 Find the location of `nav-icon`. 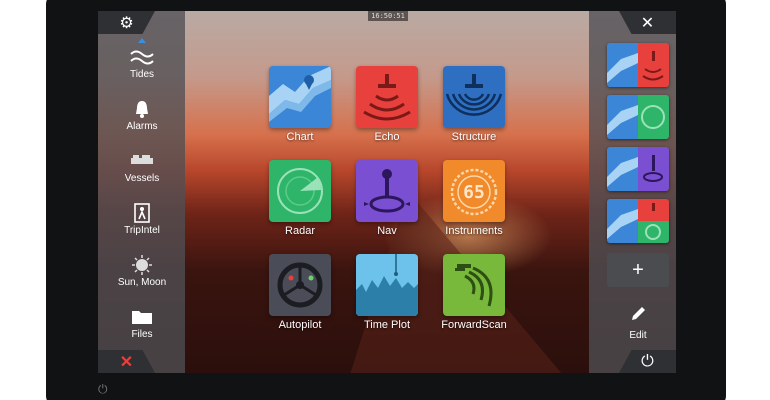

nav-icon is located at coordinates (387, 191).